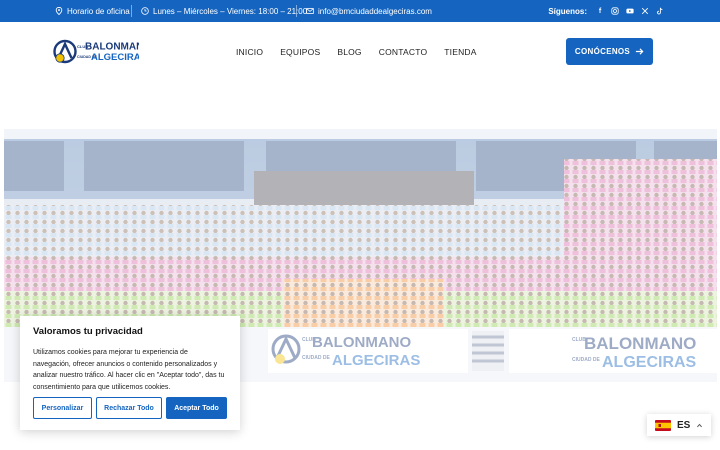  Describe the element at coordinates (600, 11) in the screenshot. I see `facebook-icon: f` at that location.